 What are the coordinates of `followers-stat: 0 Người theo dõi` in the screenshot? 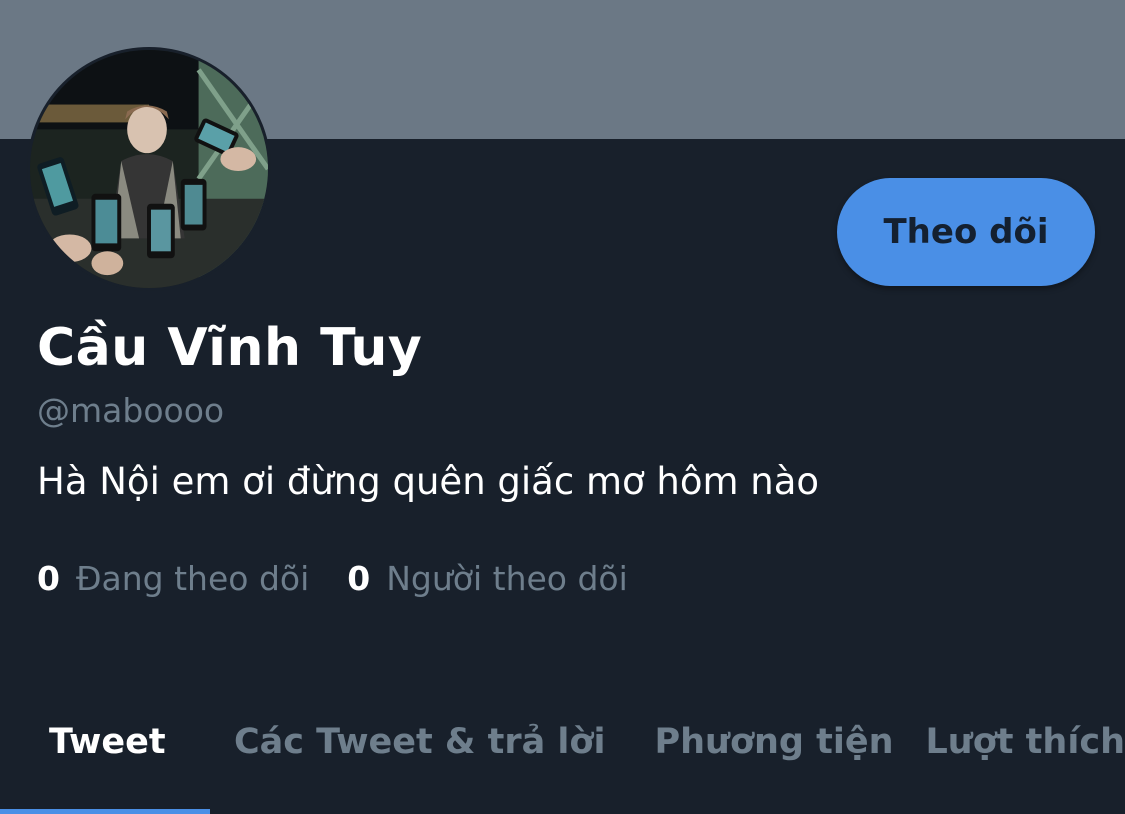 It's located at (487, 578).